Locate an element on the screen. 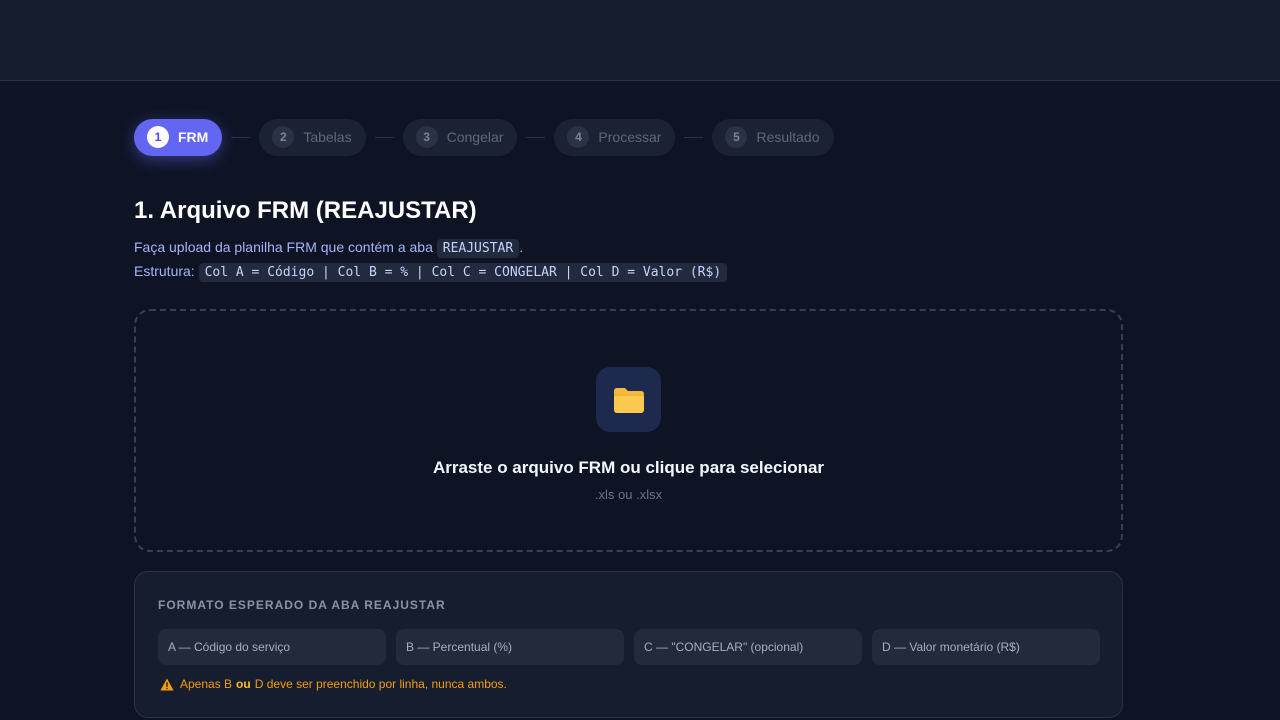 This screenshot has height=720, width=1280. step-number: 5 is located at coordinates (736, 137).